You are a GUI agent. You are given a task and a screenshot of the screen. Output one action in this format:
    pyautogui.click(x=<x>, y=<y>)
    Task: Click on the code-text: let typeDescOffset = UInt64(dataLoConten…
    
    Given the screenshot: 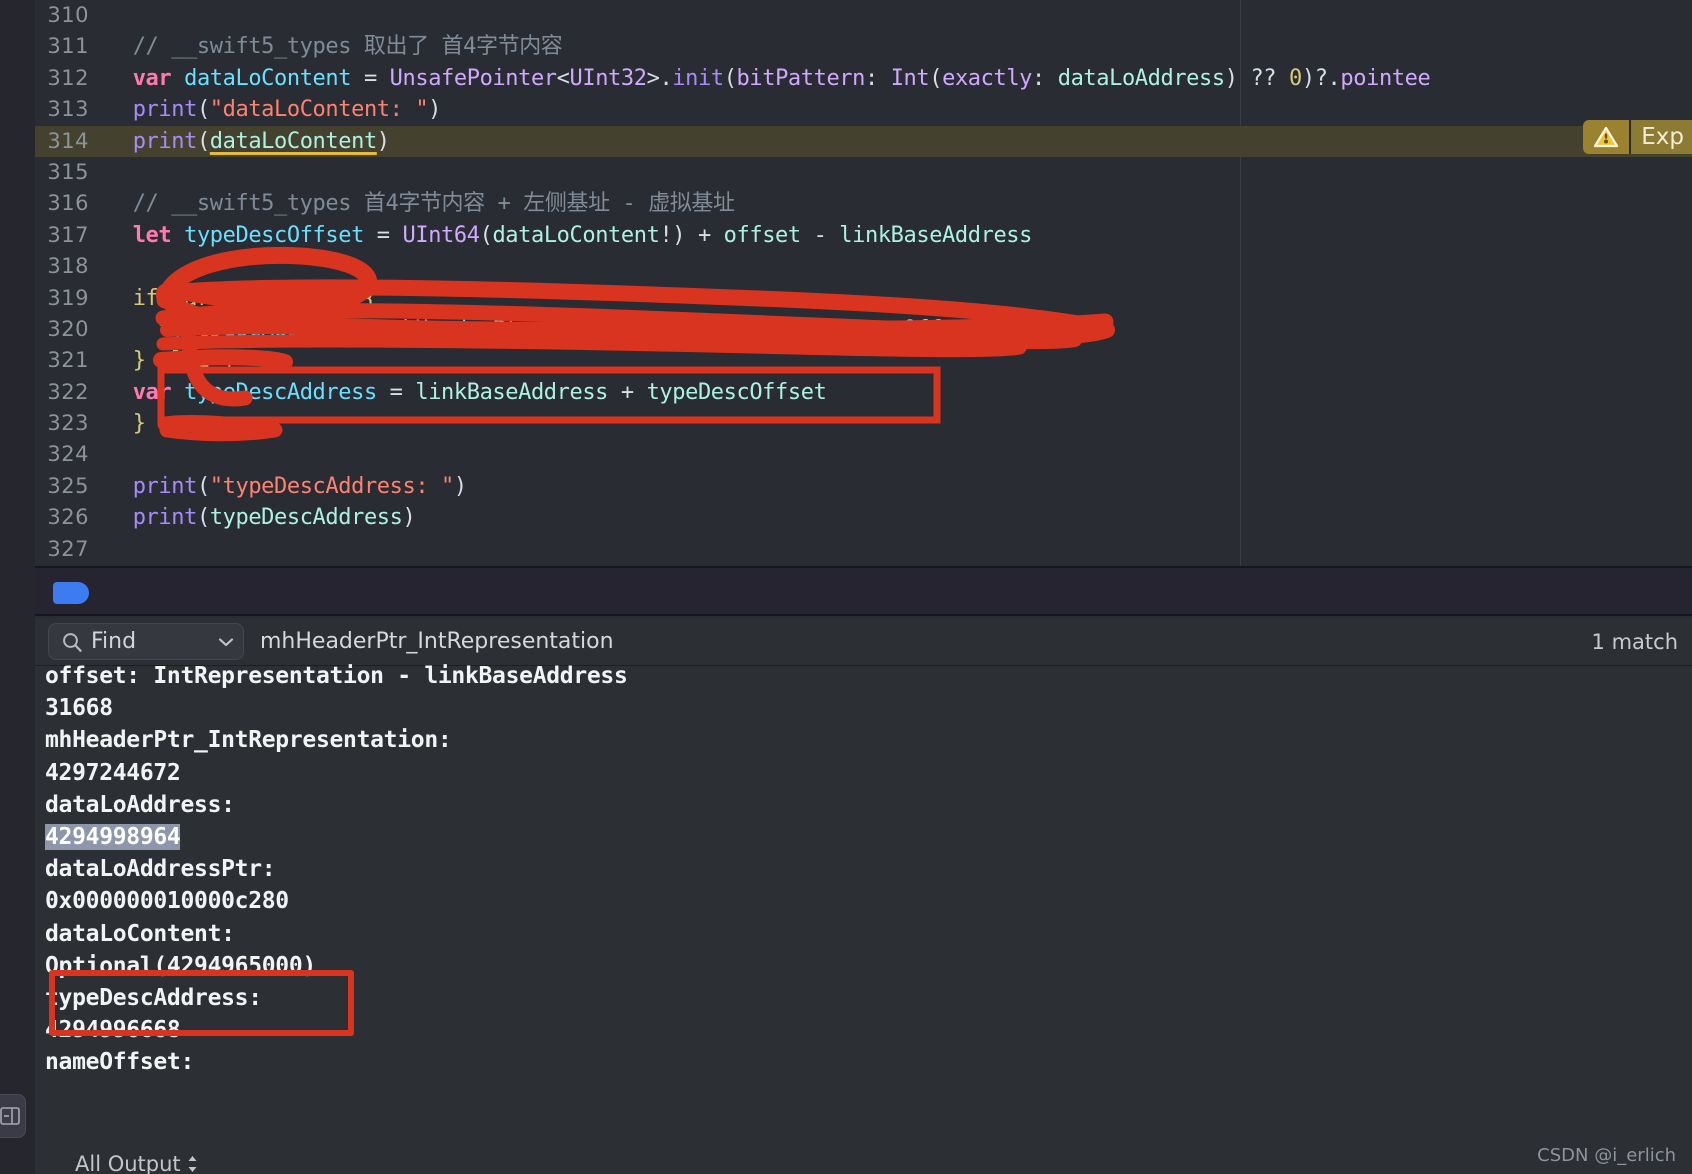 What is the action you would take?
    pyautogui.click(x=582, y=235)
    